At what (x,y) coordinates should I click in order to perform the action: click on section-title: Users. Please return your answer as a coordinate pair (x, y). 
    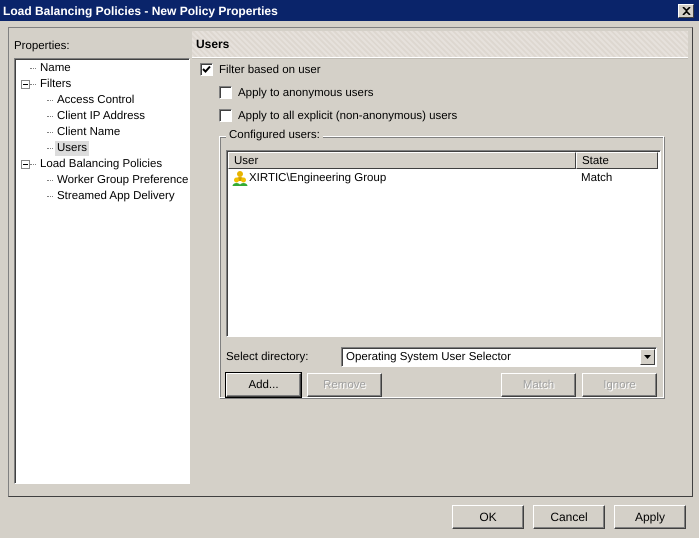
    Looking at the image, I should click on (213, 44).